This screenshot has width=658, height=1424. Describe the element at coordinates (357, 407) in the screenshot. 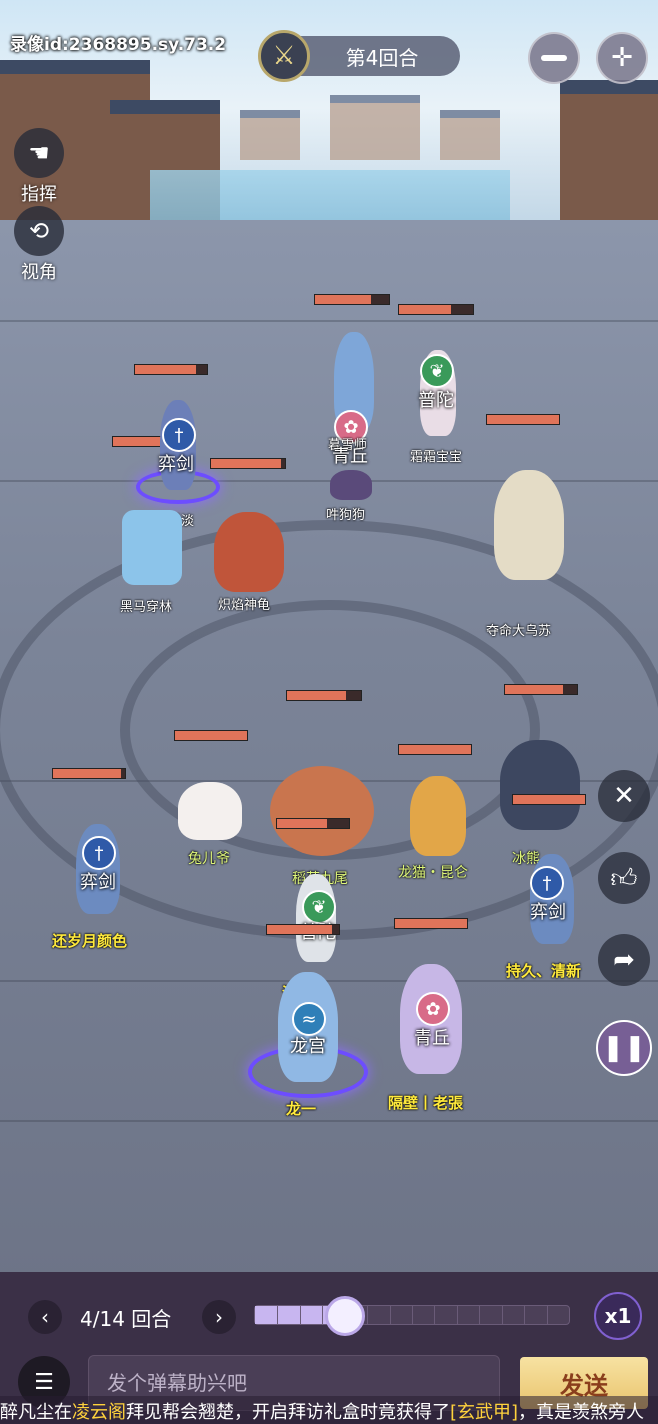

I see `unit-enemy-qingqiu: ✿ 暮雪师 青丘 吽狗狗` at that location.